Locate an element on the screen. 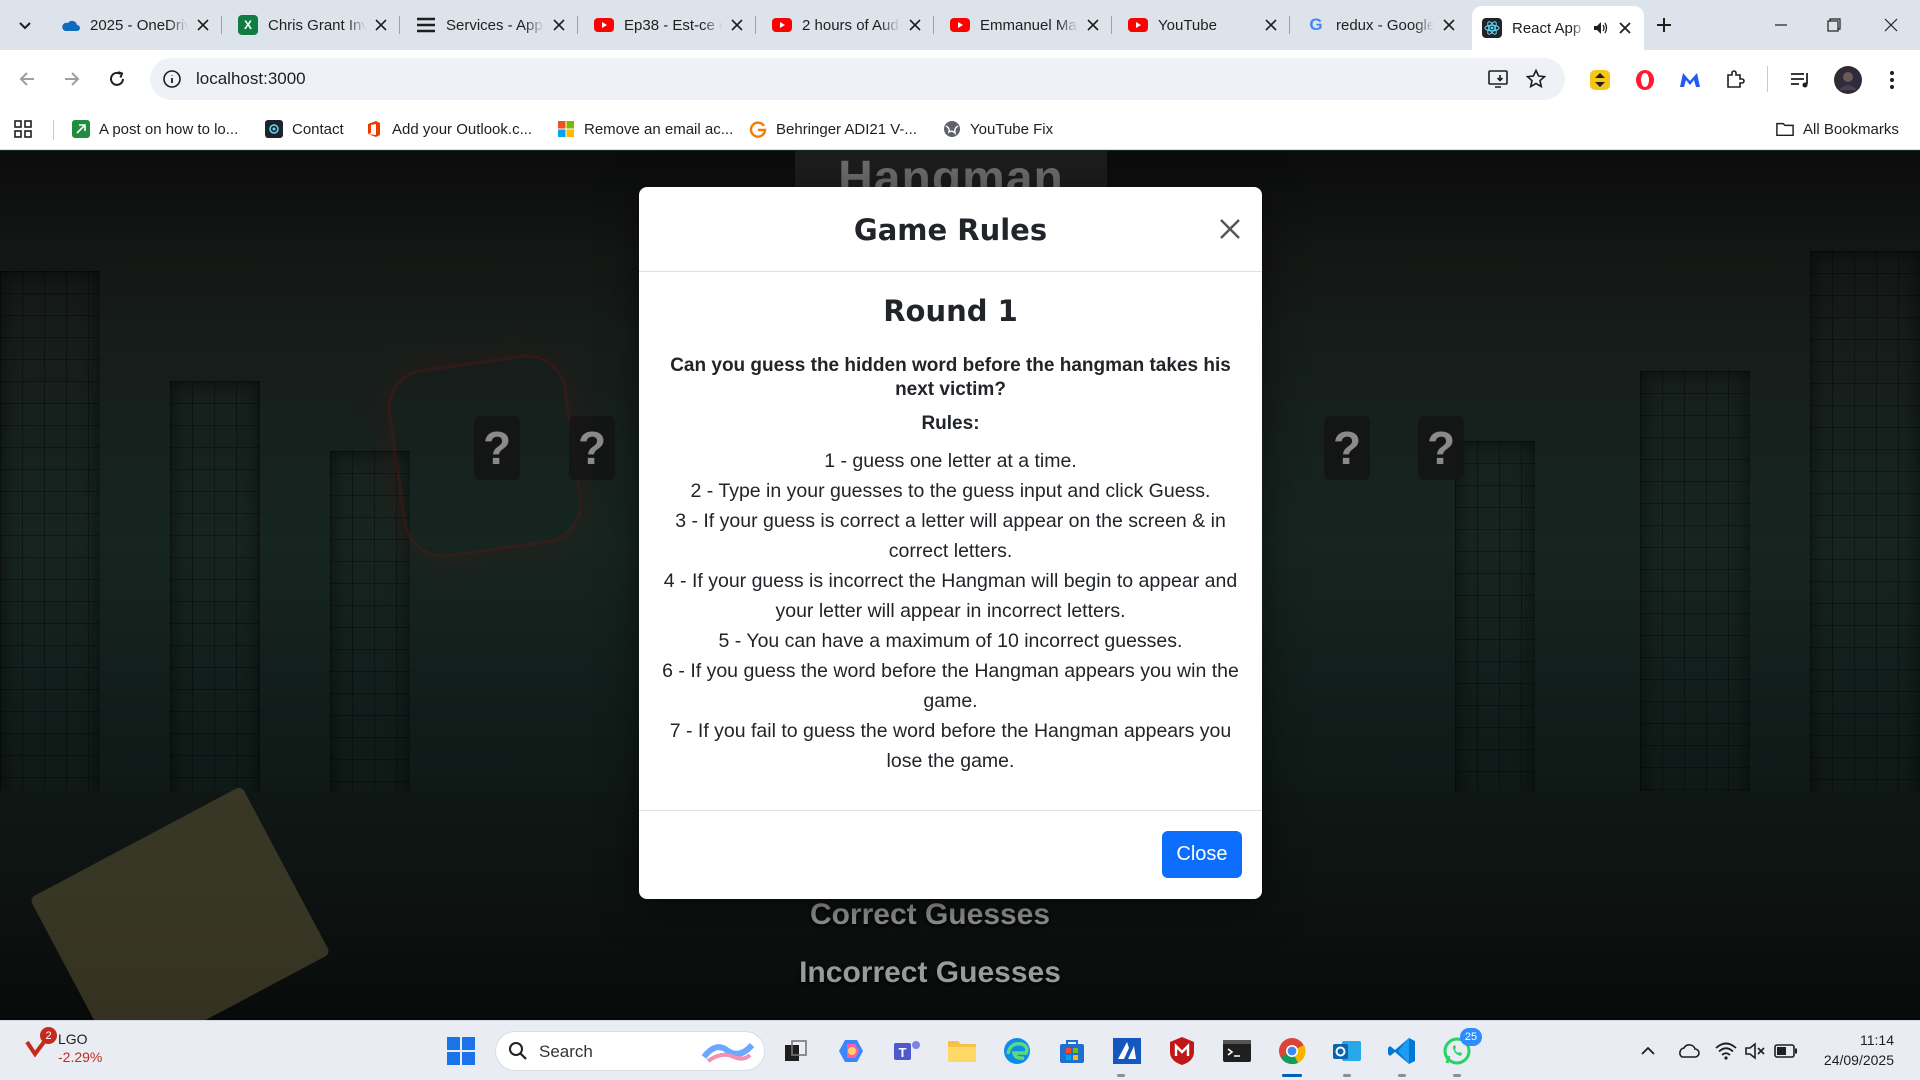 The image size is (1920, 1080). modal-close-x-button is located at coordinates (1230, 229).